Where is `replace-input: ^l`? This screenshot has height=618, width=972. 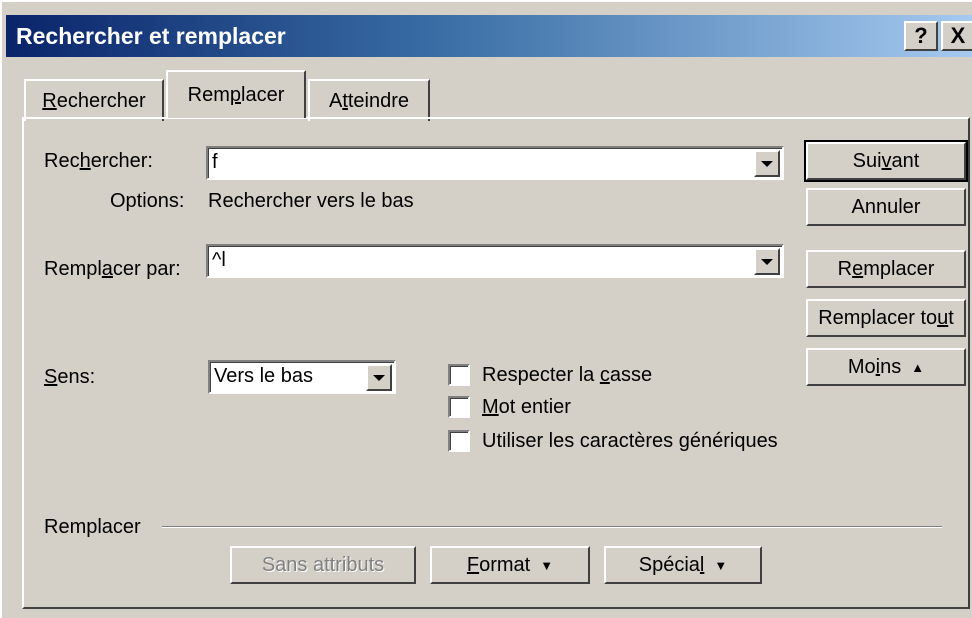
replace-input: ^l is located at coordinates (495, 261).